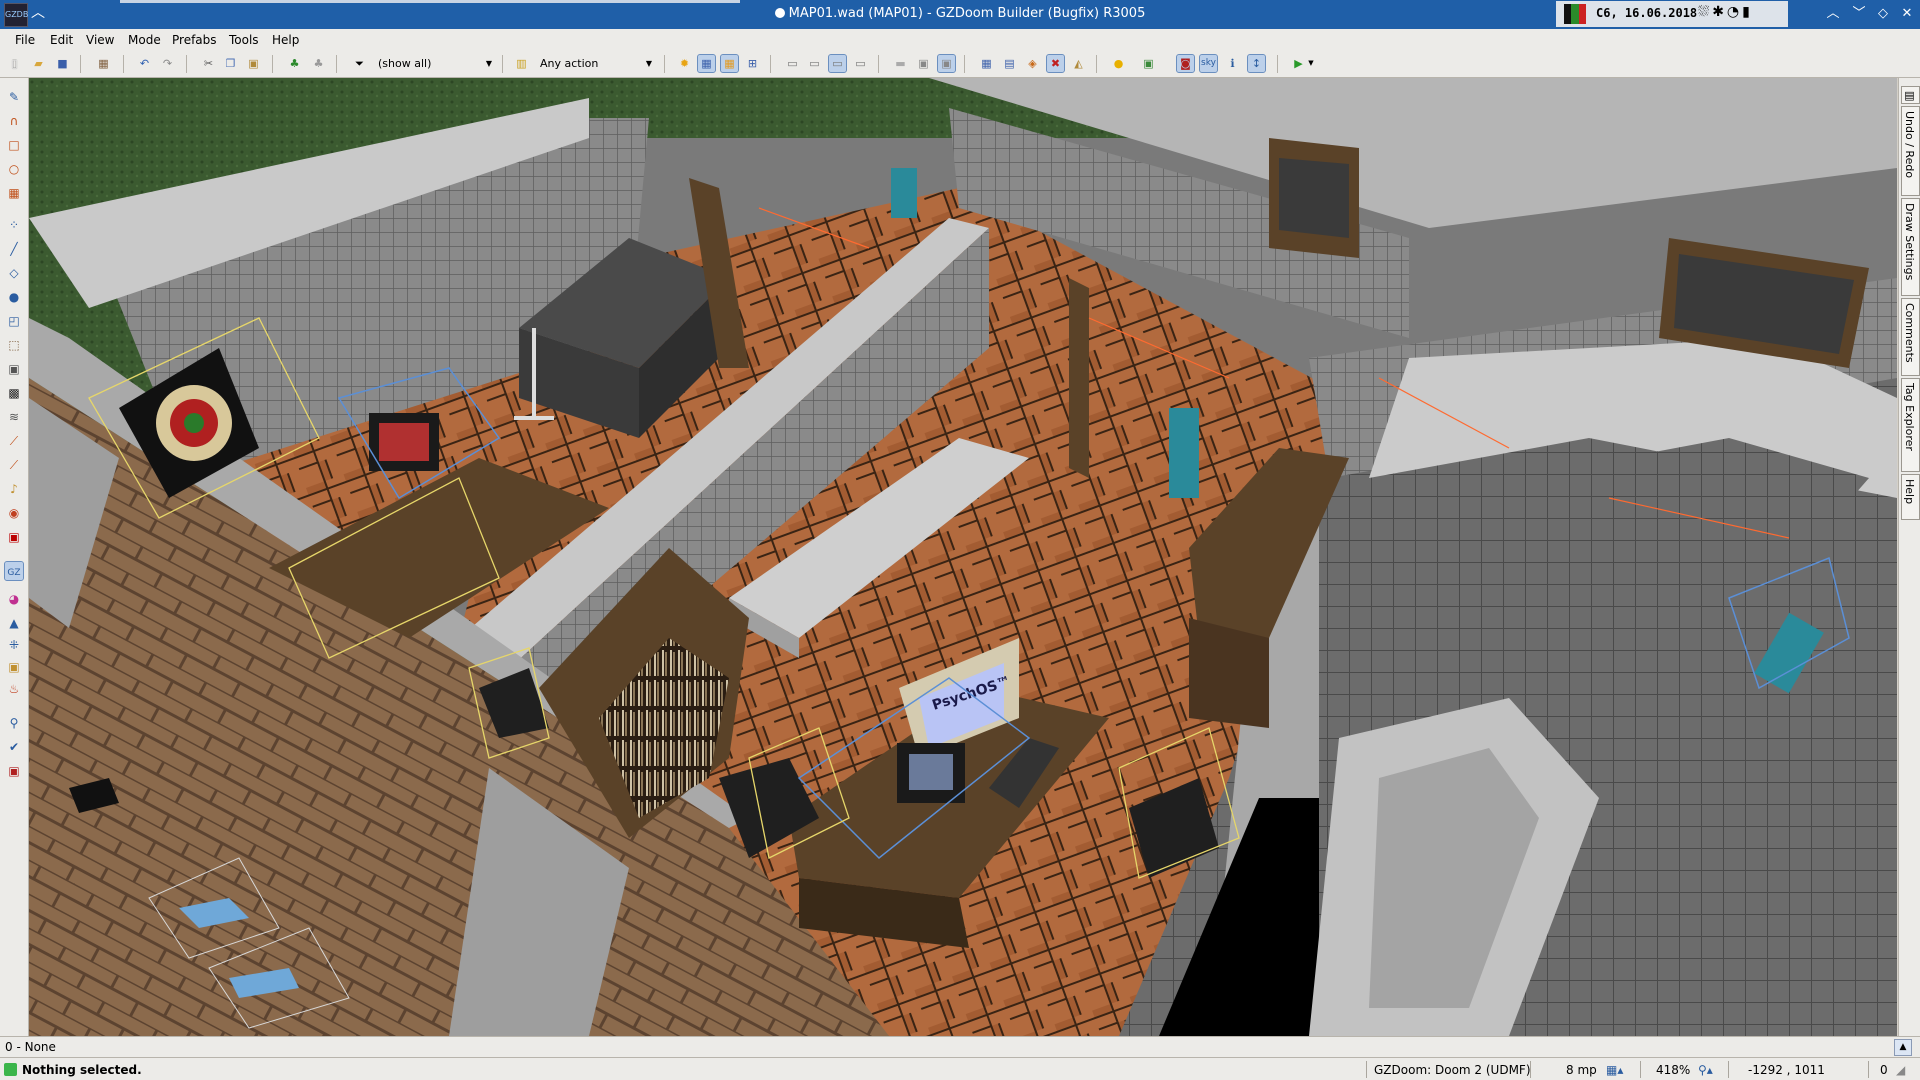 This screenshot has height=1080, width=1920. Describe the element at coordinates (62, 63) in the screenshot. I see `save-map-button: ■` at that location.